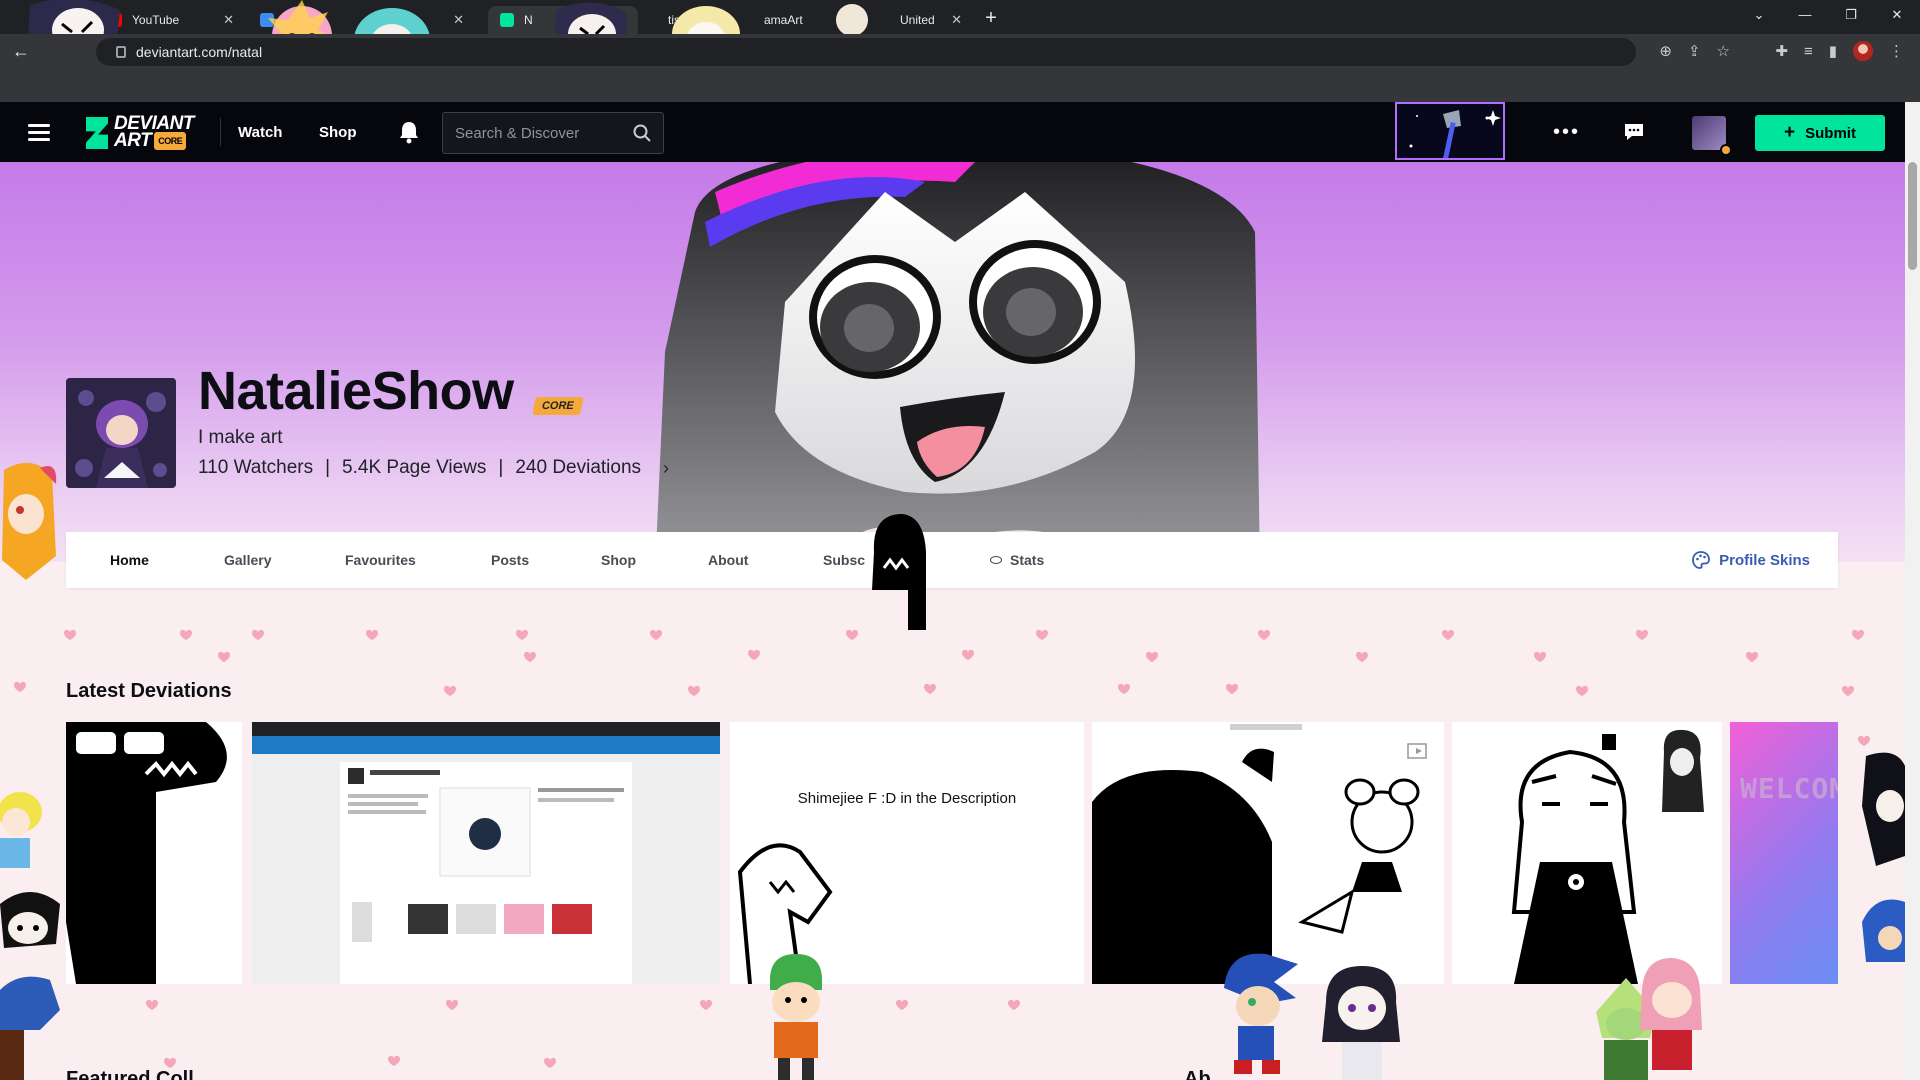 Image resolution: width=1920 pixels, height=1080 pixels. What do you see at coordinates (1912, 591) in the screenshot?
I see `page-scrollbar` at bounding box center [1912, 591].